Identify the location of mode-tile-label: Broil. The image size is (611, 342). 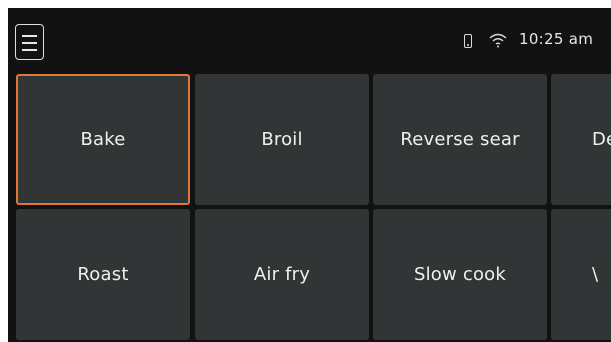
(282, 139).